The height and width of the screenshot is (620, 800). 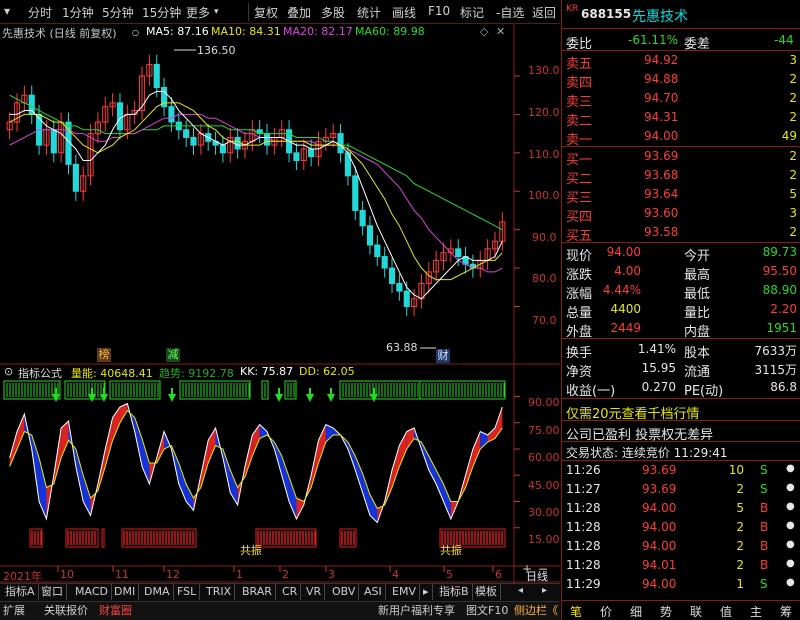 What do you see at coordinates (219, 592) in the screenshot?
I see `tab-trix: TRIX` at bounding box center [219, 592].